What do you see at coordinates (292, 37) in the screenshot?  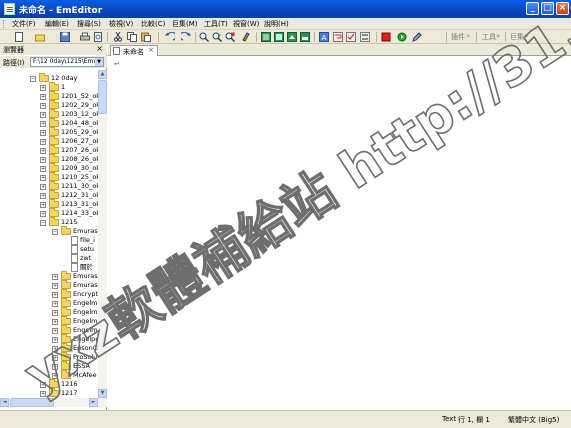 I see `view-mode-3-icon` at bounding box center [292, 37].